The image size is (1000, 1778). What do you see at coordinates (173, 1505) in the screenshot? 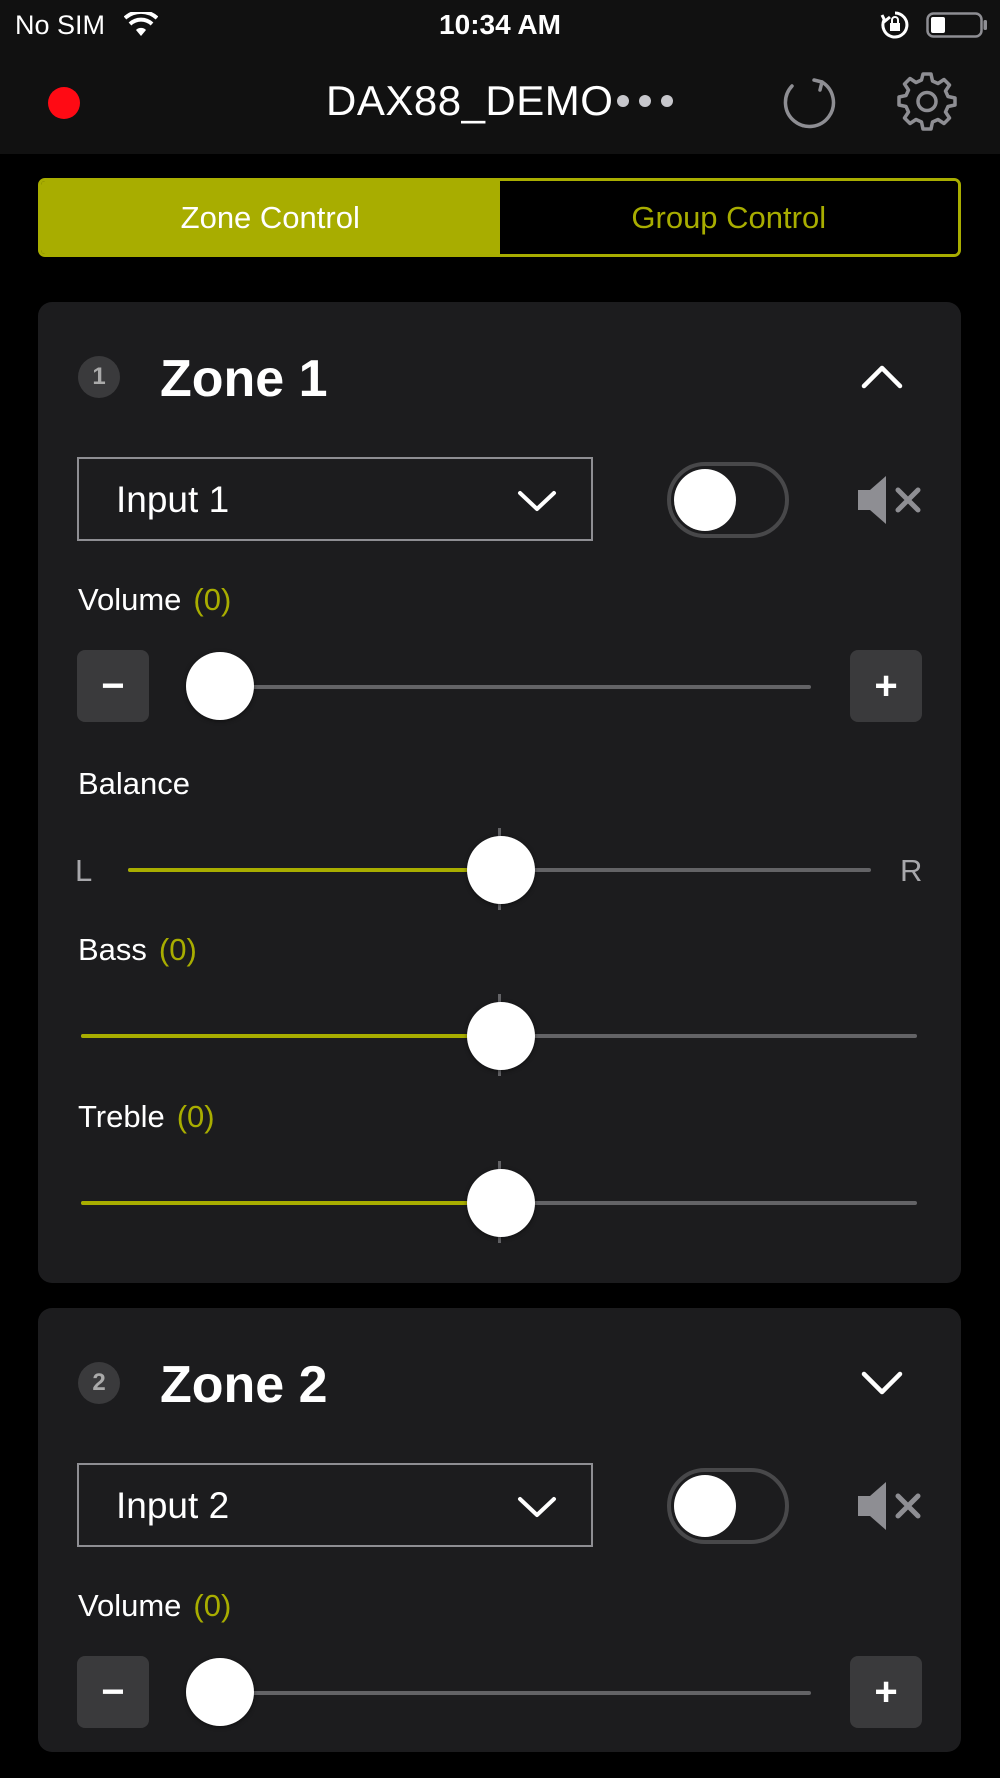
I see `input-source-value: Input 2` at bounding box center [173, 1505].